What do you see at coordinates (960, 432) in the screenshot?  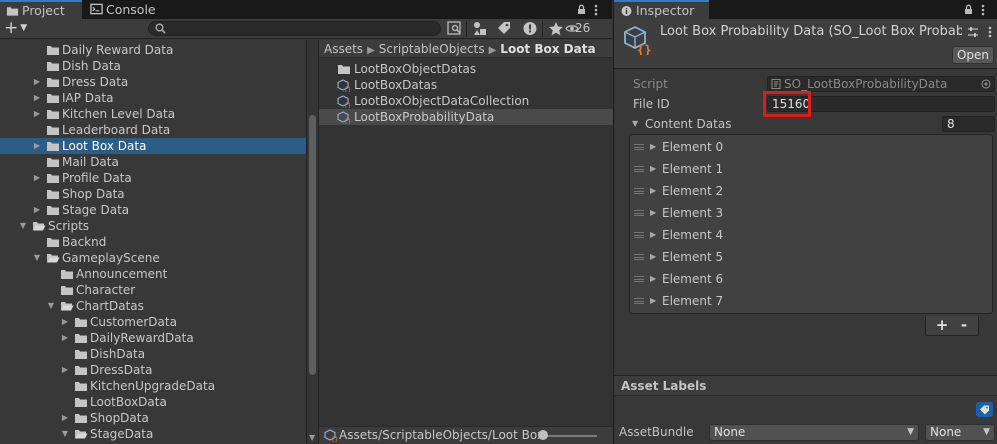 I see `asset-variant-dropdown: None ▼` at bounding box center [960, 432].